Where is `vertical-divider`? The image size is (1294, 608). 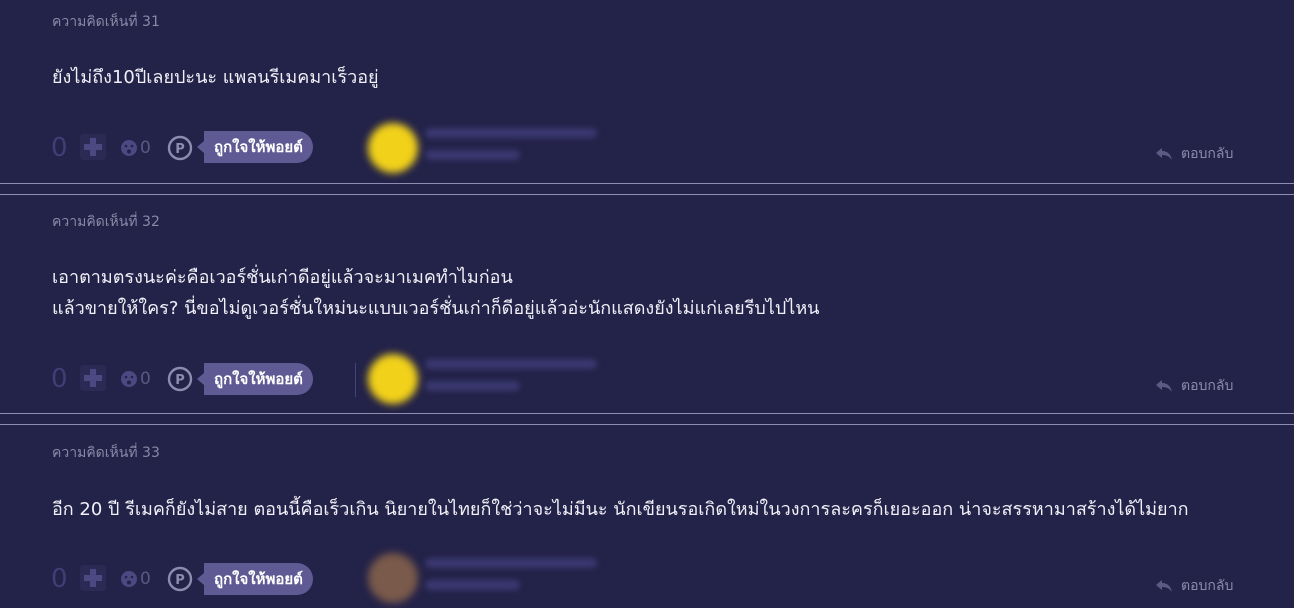
vertical-divider is located at coordinates (355, 380).